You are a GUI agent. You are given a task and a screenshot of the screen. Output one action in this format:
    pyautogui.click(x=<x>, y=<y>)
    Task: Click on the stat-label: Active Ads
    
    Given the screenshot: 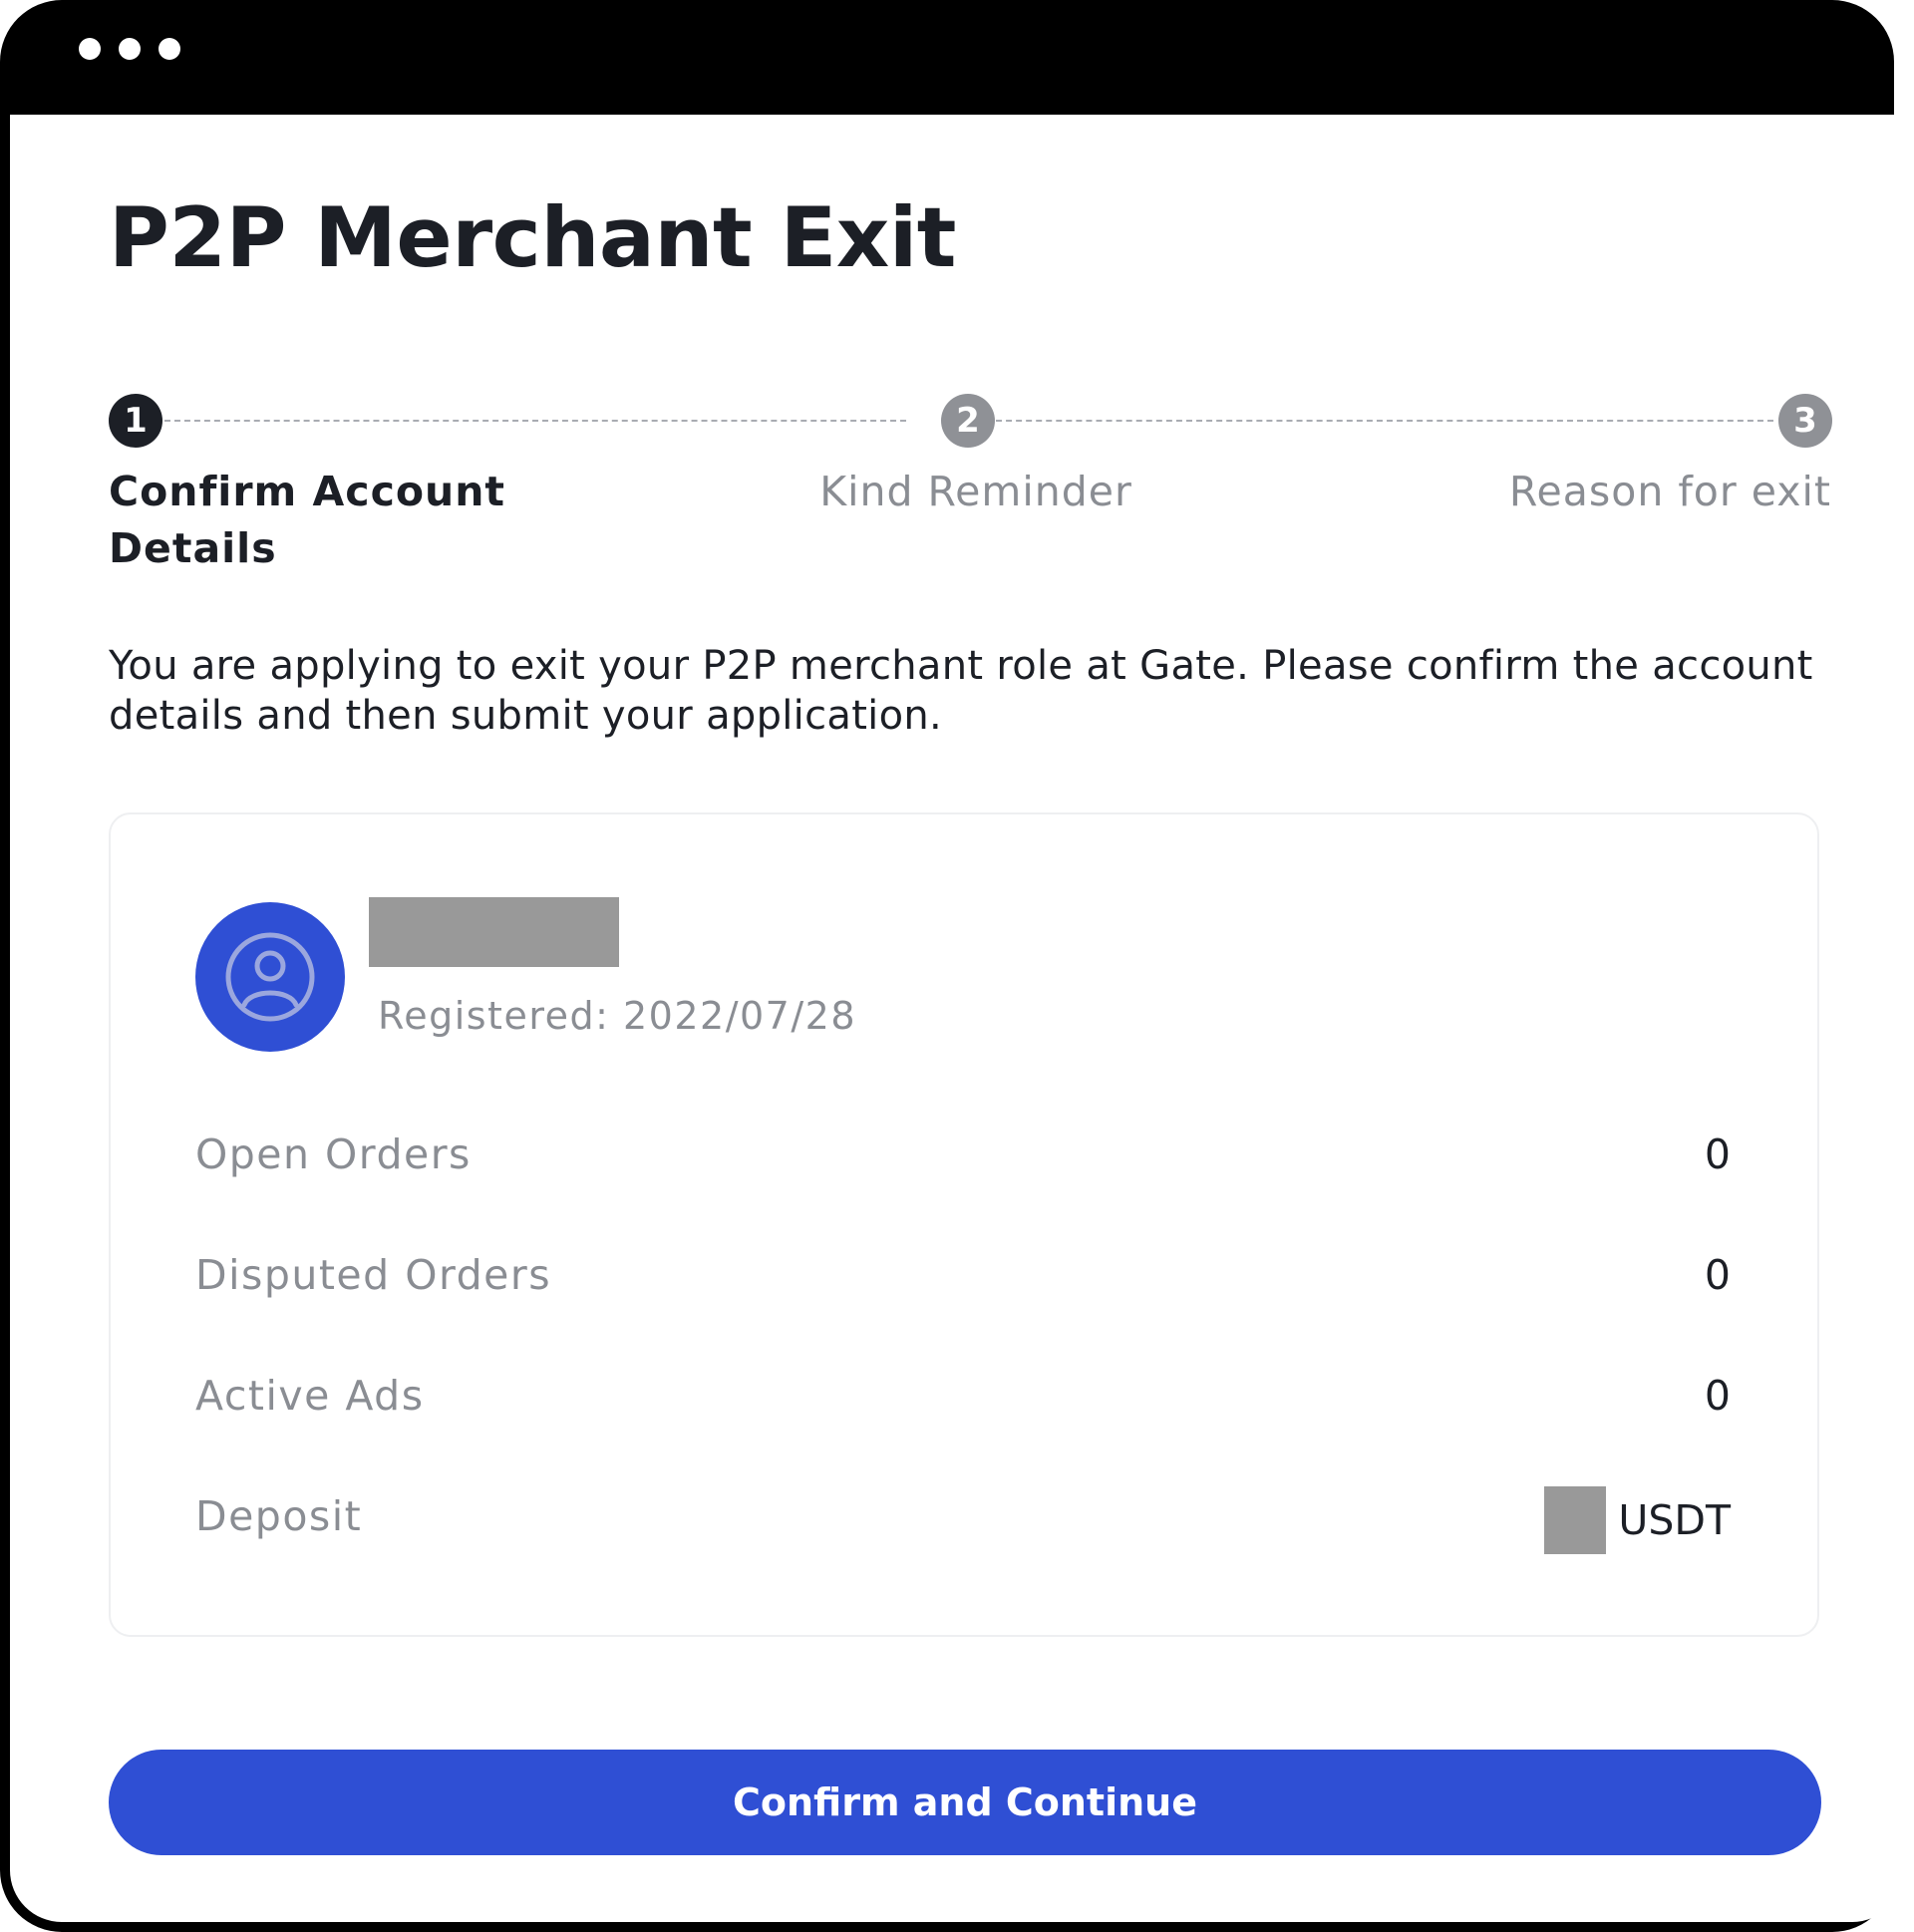 What is the action you would take?
    pyautogui.click(x=310, y=1396)
    